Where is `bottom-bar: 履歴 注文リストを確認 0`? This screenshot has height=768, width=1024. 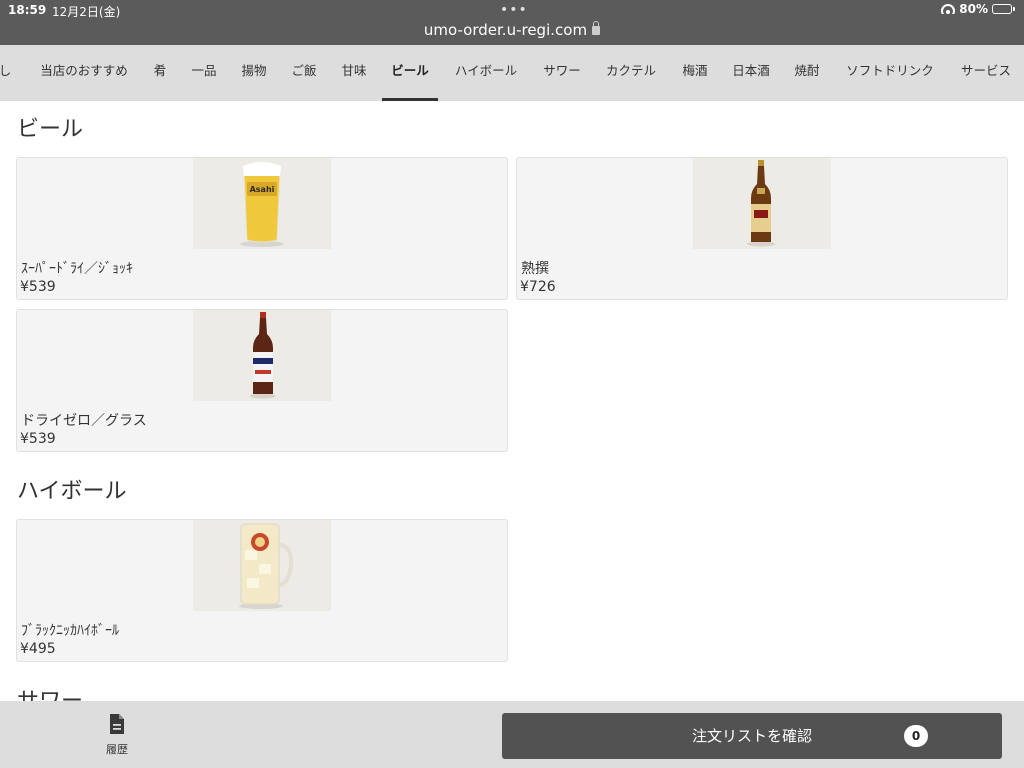 bottom-bar: 履歴 注文リストを確認 0 is located at coordinates (512, 734).